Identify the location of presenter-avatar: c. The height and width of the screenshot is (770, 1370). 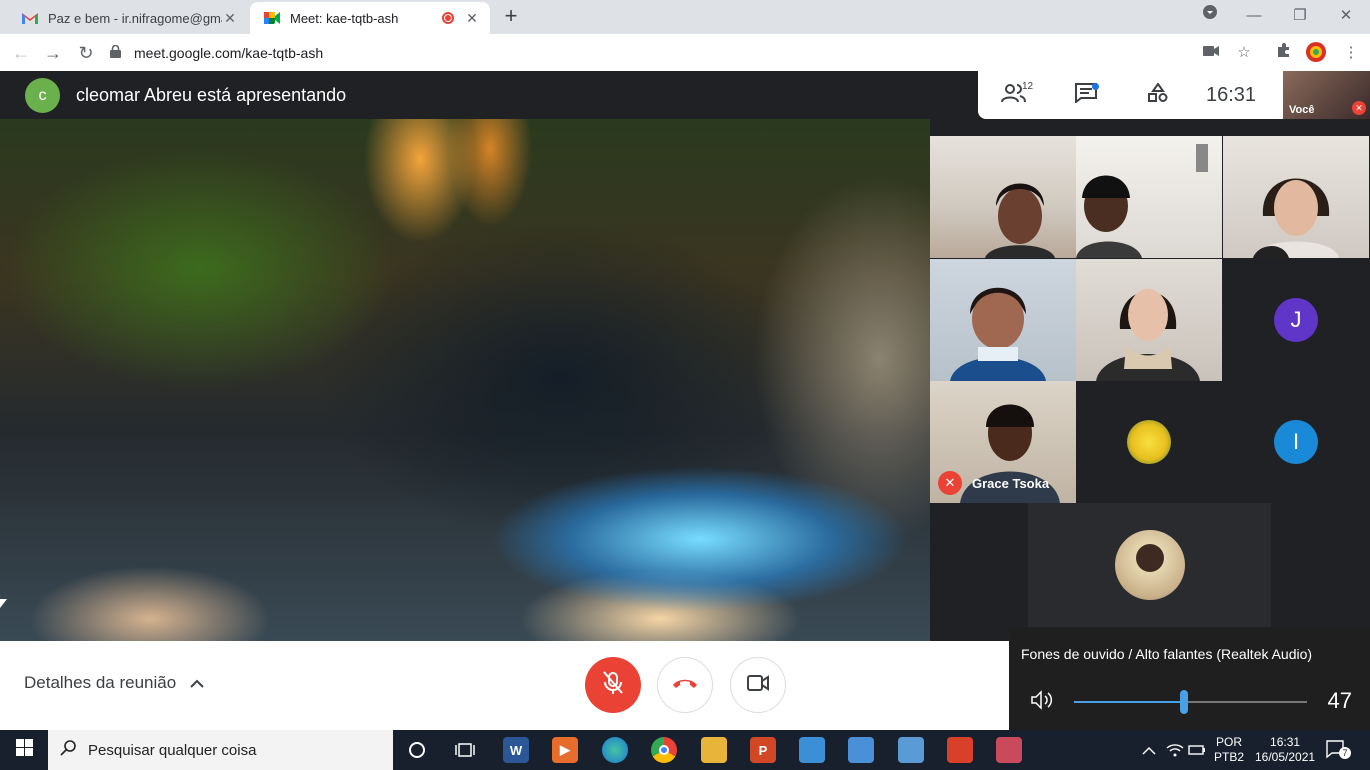
(42, 95).